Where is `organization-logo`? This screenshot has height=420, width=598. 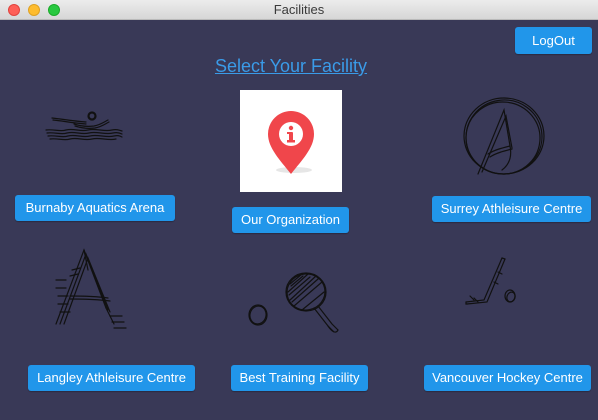 organization-logo is located at coordinates (291, 141).